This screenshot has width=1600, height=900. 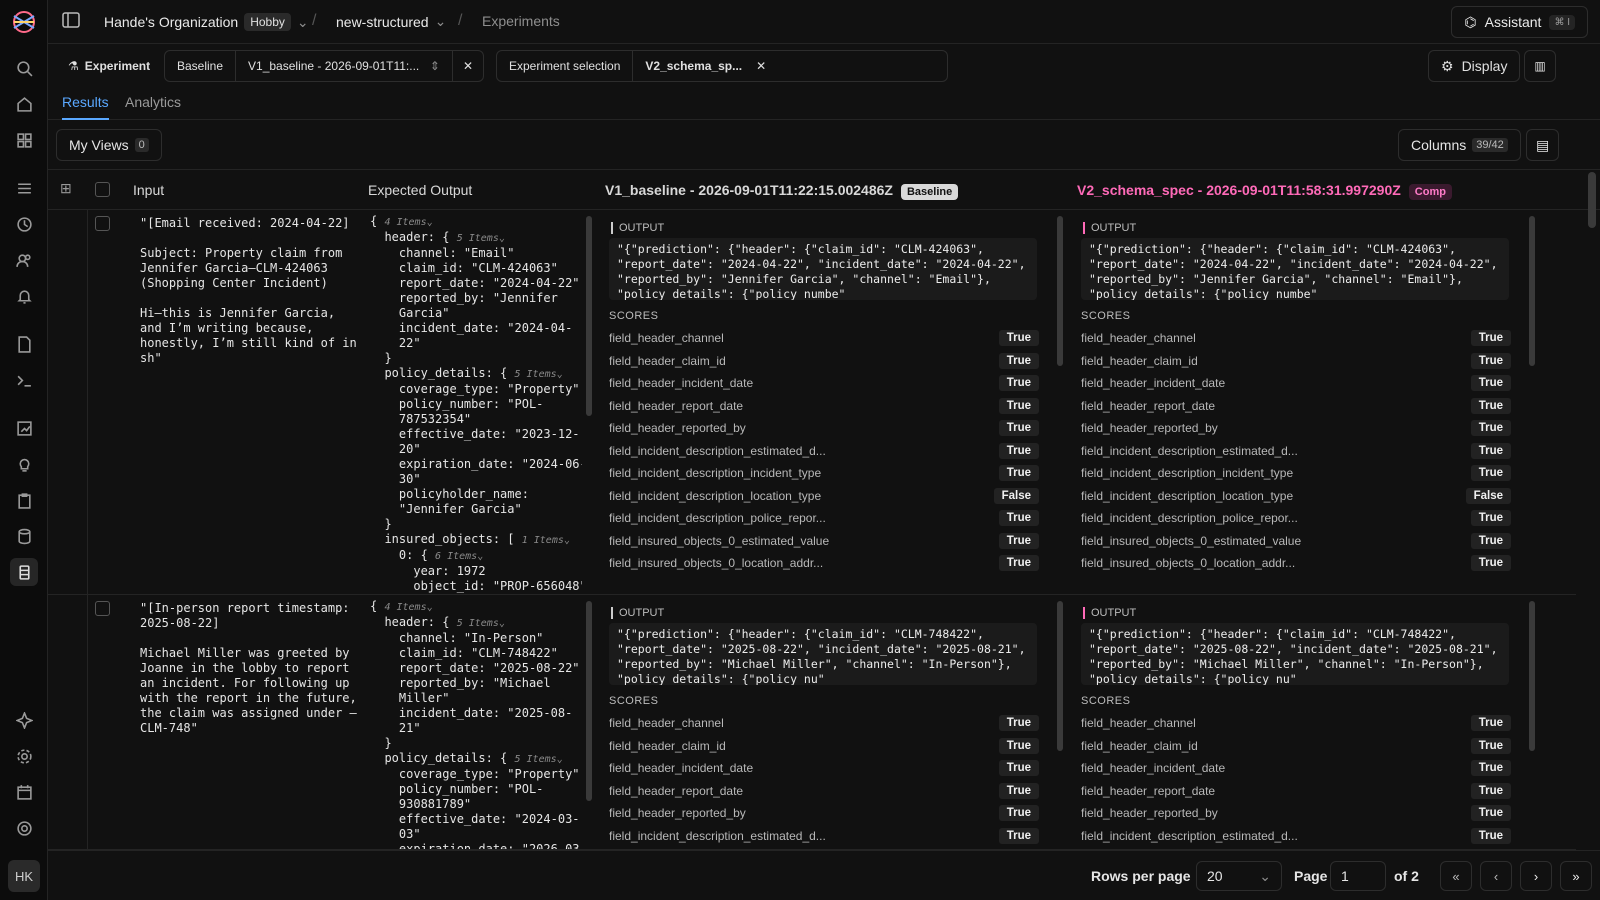 What do you see at coordinates (117, 66) in the screenshot?
I see `experiment-label-text: Experiment` at bounding box center [117, 66].